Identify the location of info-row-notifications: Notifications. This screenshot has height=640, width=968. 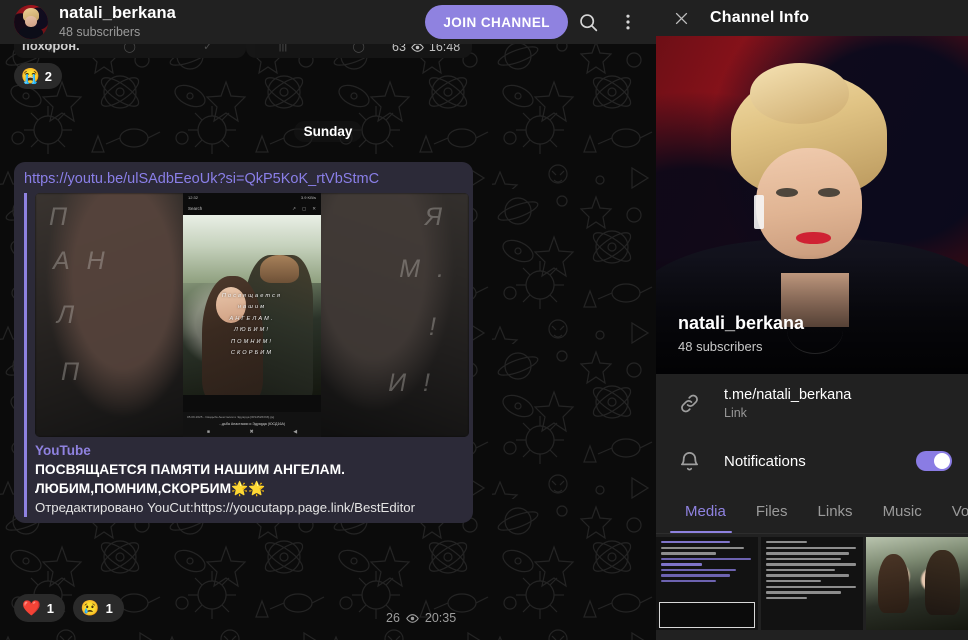
(812, 461).